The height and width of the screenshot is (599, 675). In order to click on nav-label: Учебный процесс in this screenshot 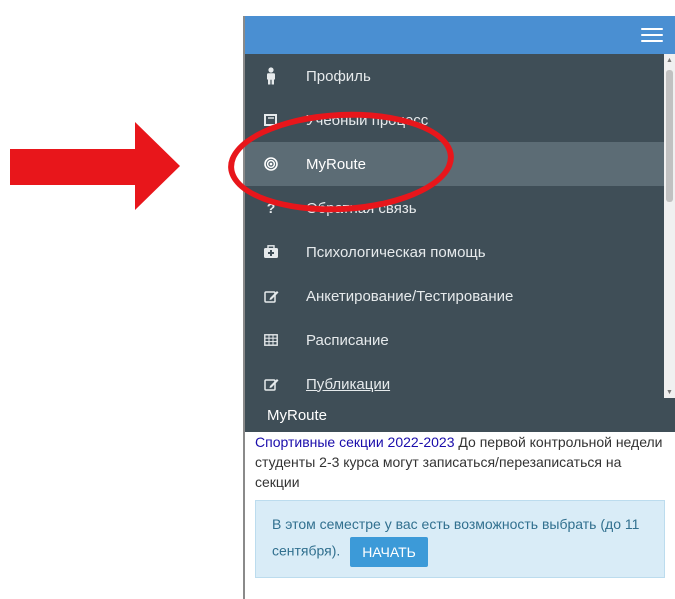, I will do `click(367, 120)`.